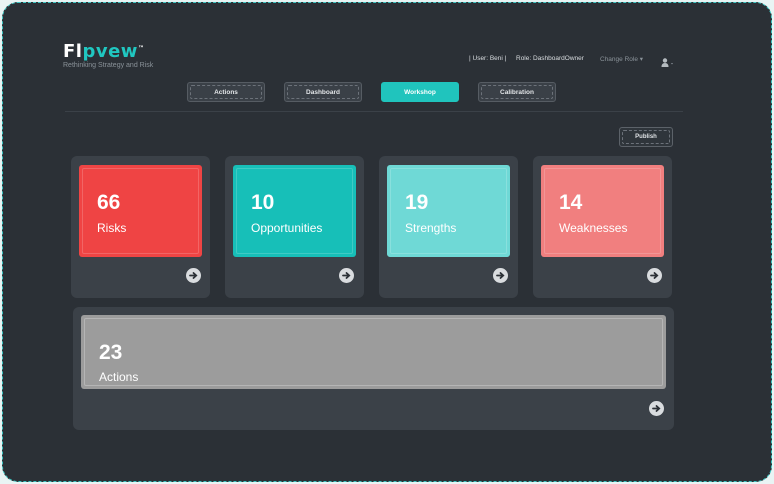 The image size is (774, 484). I want to click on user-icon, so click(668, 60).